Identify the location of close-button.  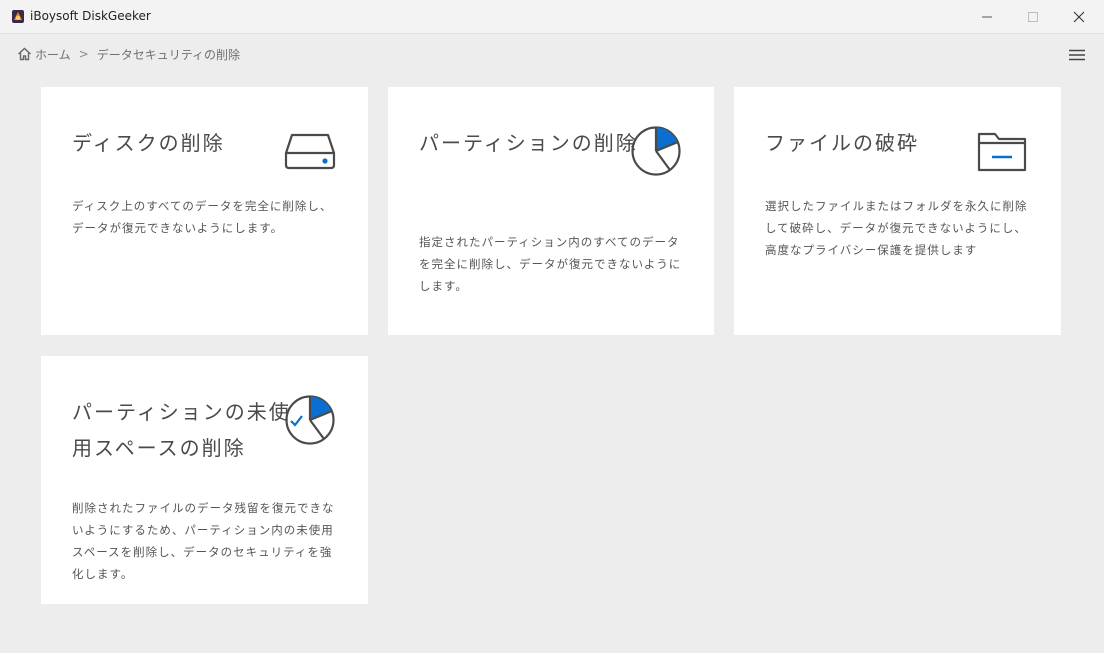
(1079, 16).